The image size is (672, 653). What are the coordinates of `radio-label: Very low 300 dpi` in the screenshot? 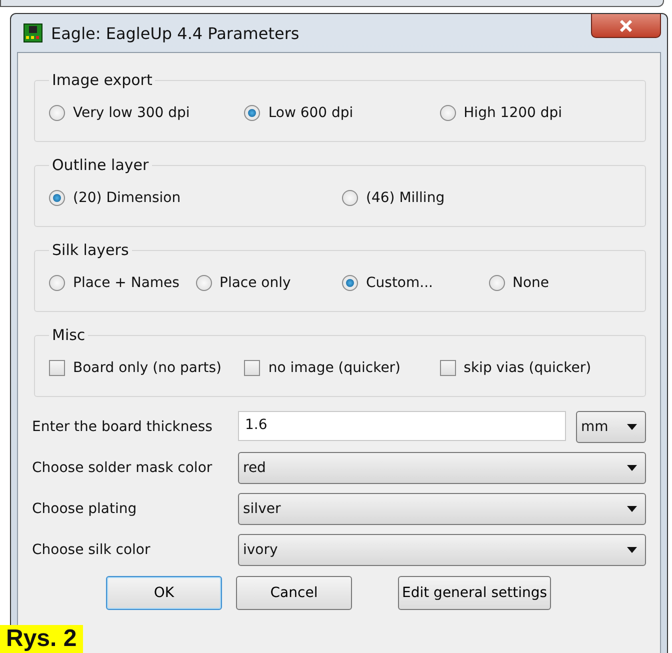 It's located at (131, 113).